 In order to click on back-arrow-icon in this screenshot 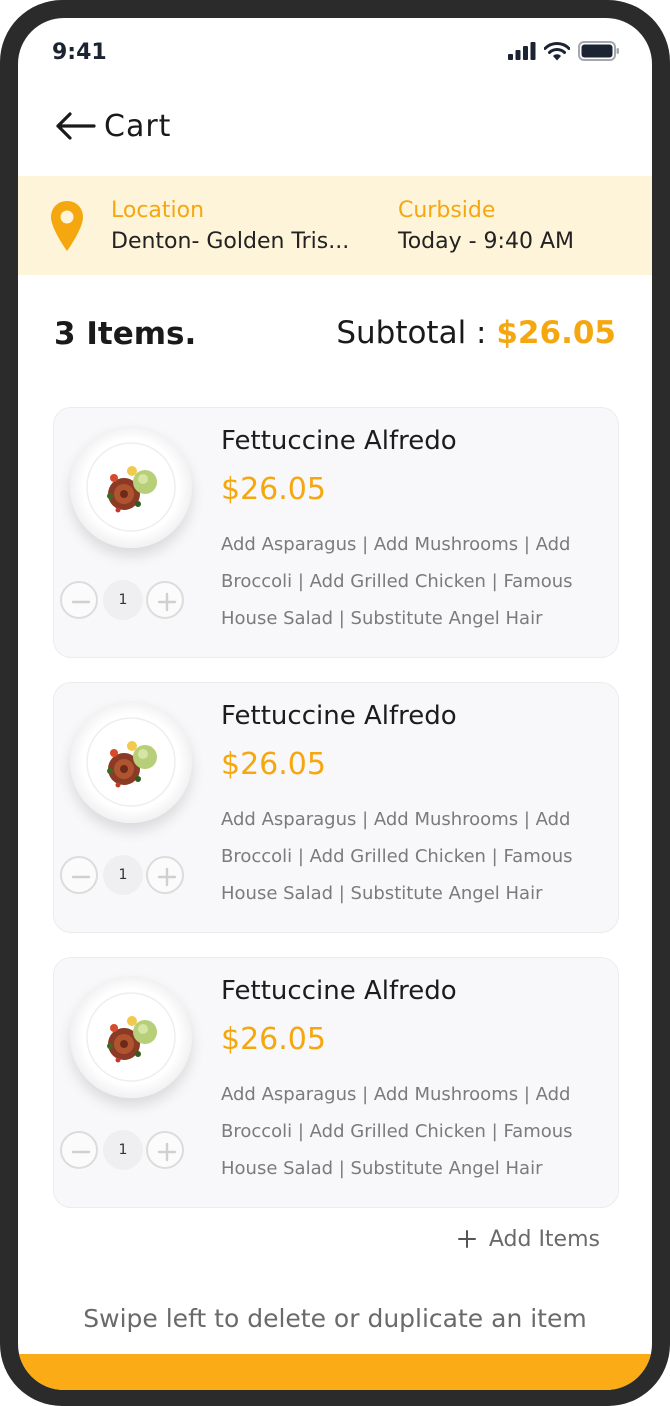, I will do `click(75, 126)`.